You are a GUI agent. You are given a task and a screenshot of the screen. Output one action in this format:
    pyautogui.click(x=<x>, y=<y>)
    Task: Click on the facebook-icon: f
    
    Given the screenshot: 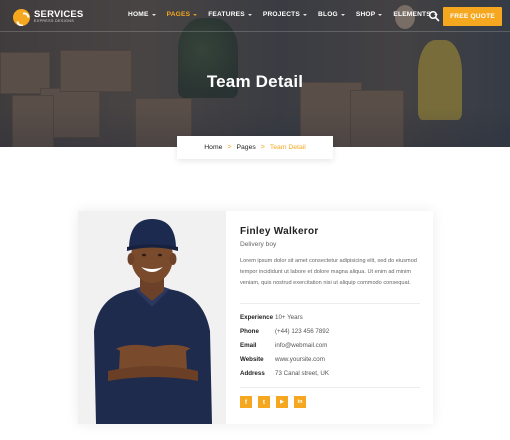 What is the action you would take?
    pyautogui.click(x=246, y=402)
    